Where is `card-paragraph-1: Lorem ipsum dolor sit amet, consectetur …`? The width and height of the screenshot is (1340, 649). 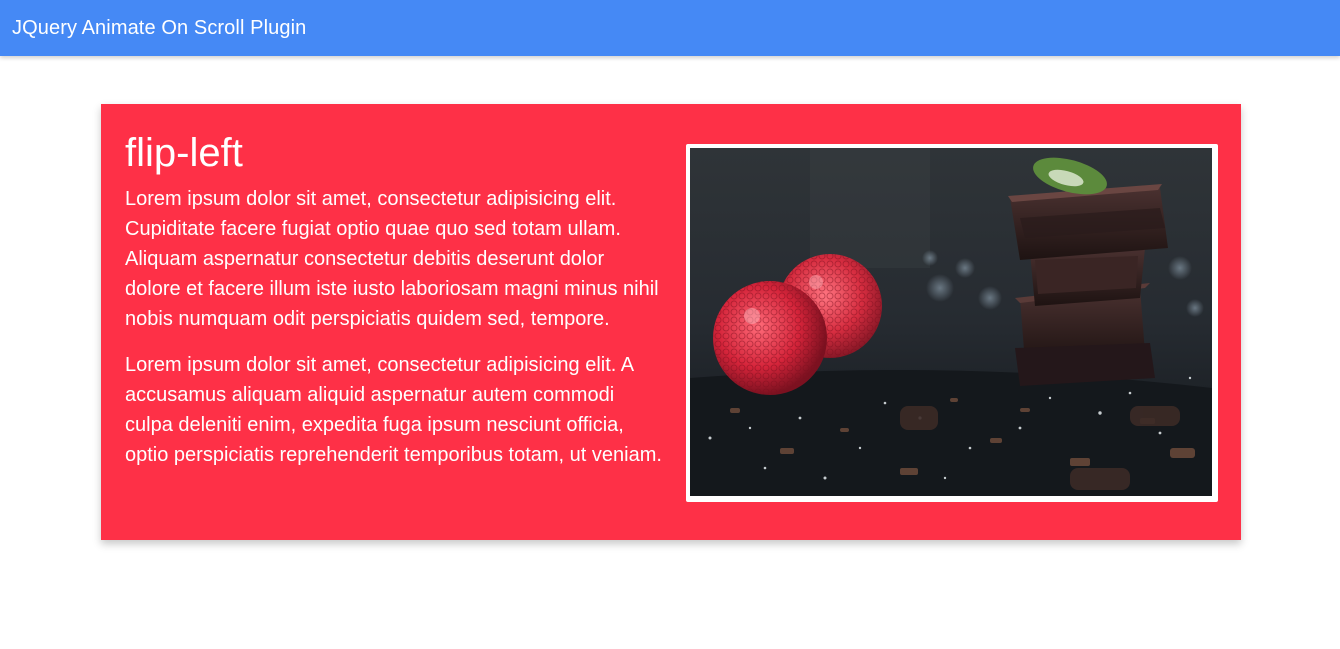 card-paragraph-1: Lorem ipsum dolor sit amet, consectetur … is located at coordinates (392, 259).